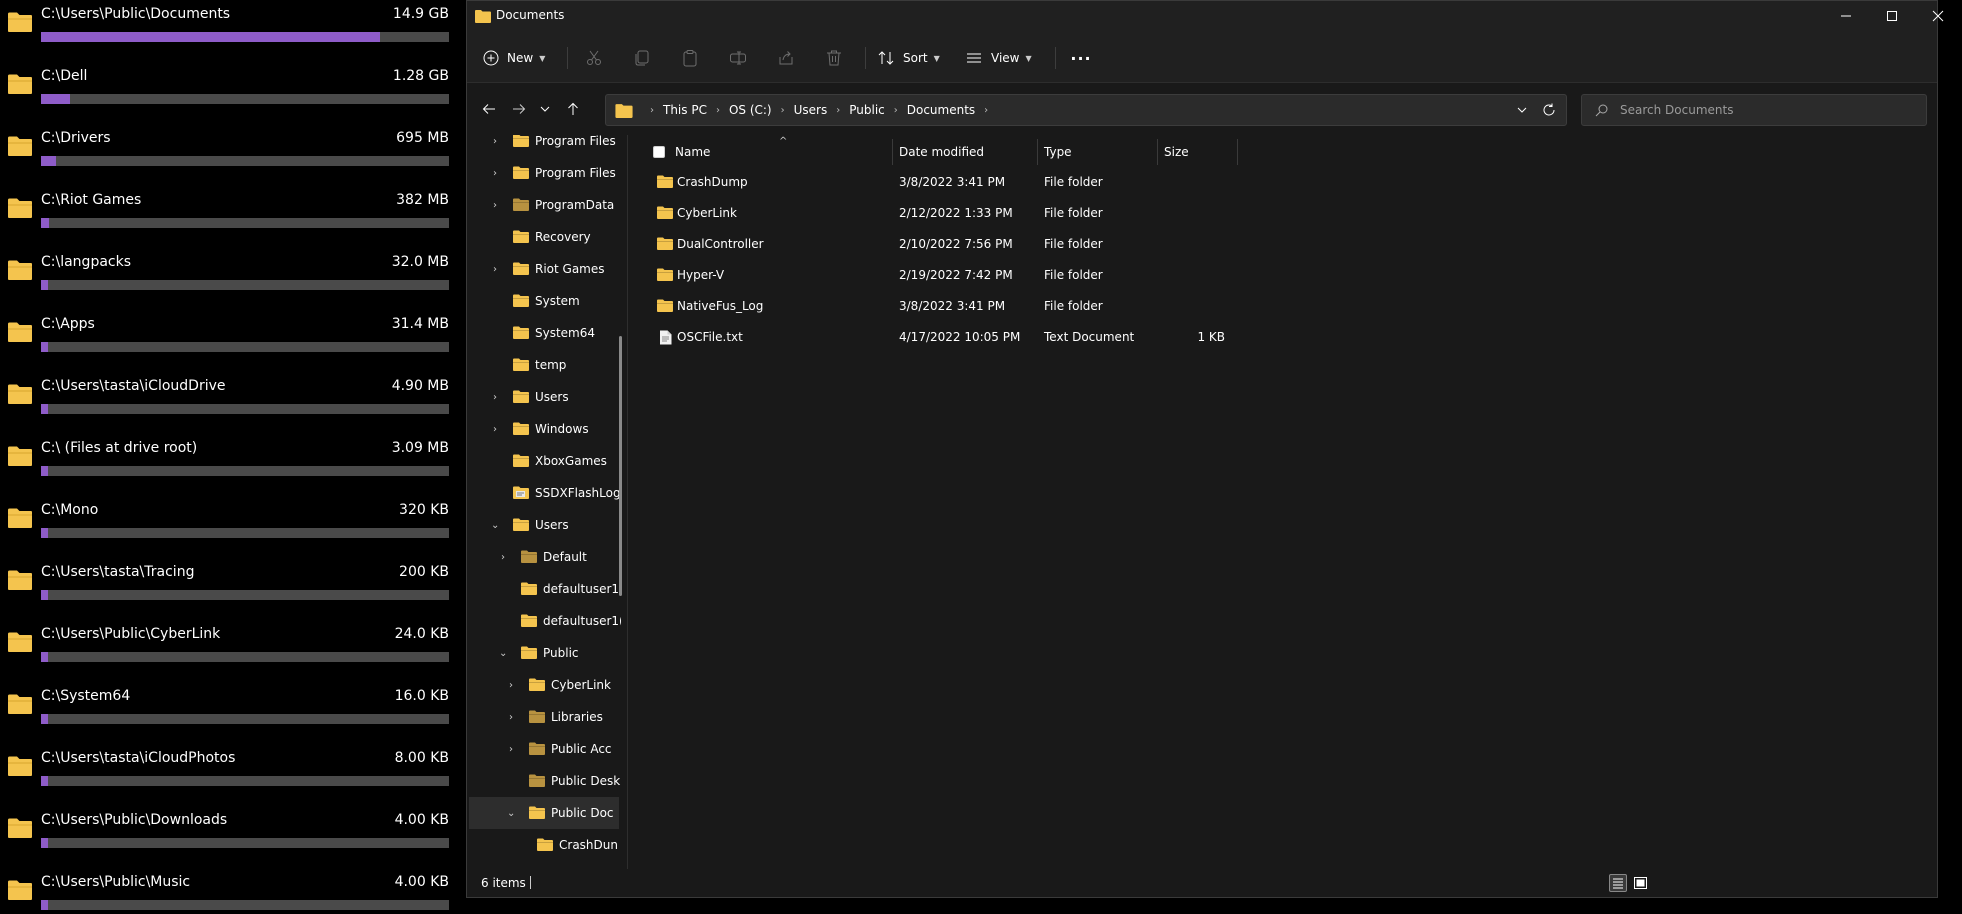 This screenshot has width=1962, height=914. What do you see at coordinates (232, 713) in the screenshot?
I see `disk-usage-row: C:\System64 16.0 KB` at bounding box center [232, 713].